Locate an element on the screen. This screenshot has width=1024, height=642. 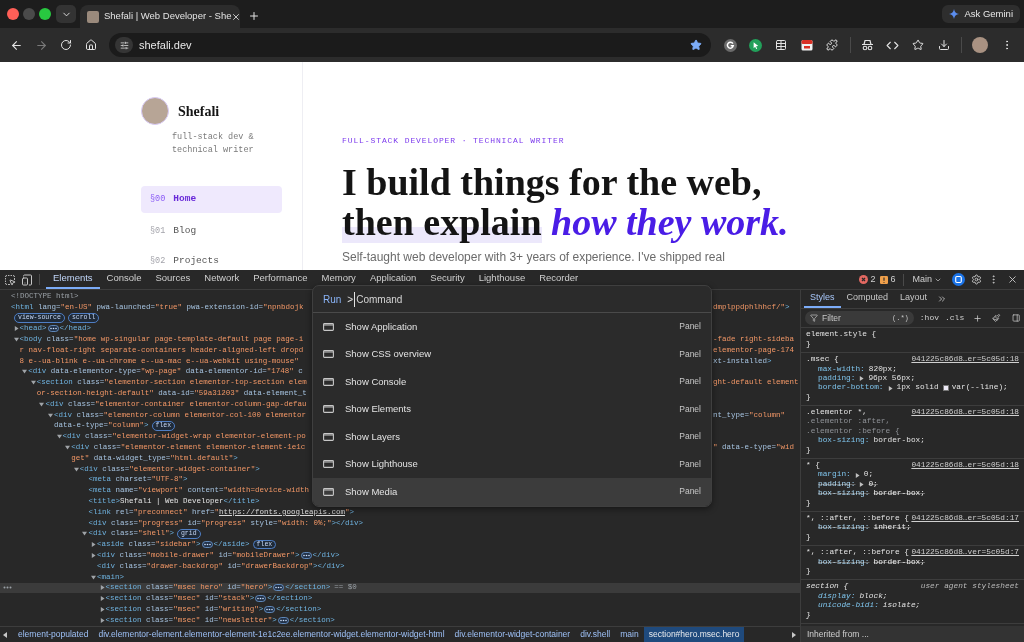
calendar-icon is located at coordinates (806, 45).